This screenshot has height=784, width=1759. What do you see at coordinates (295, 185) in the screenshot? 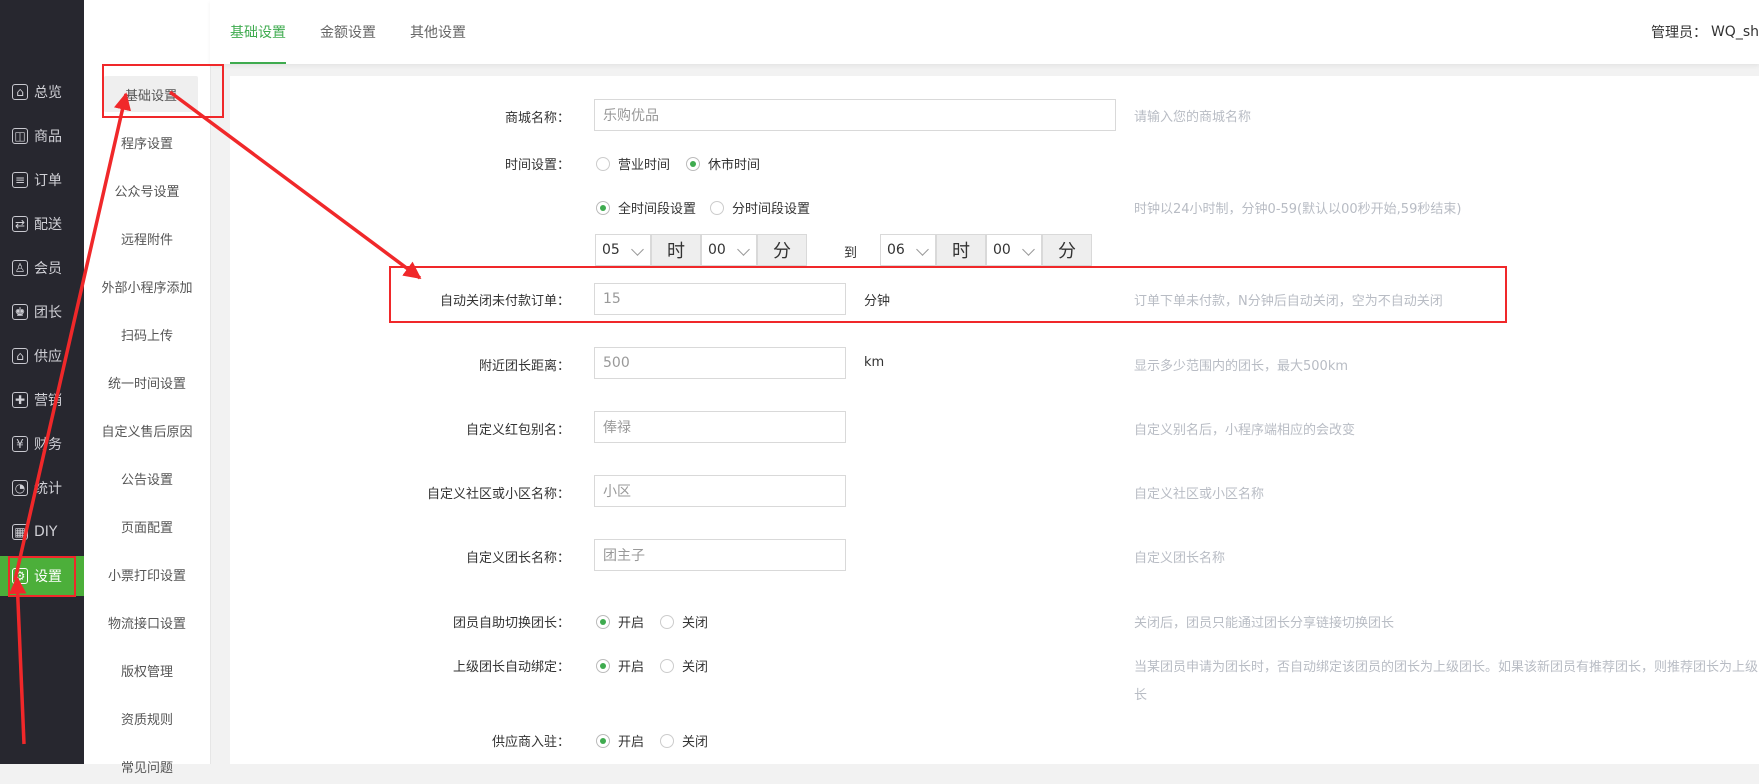
I see `arrow-to-auto-close` at bounding box center [295, 185].